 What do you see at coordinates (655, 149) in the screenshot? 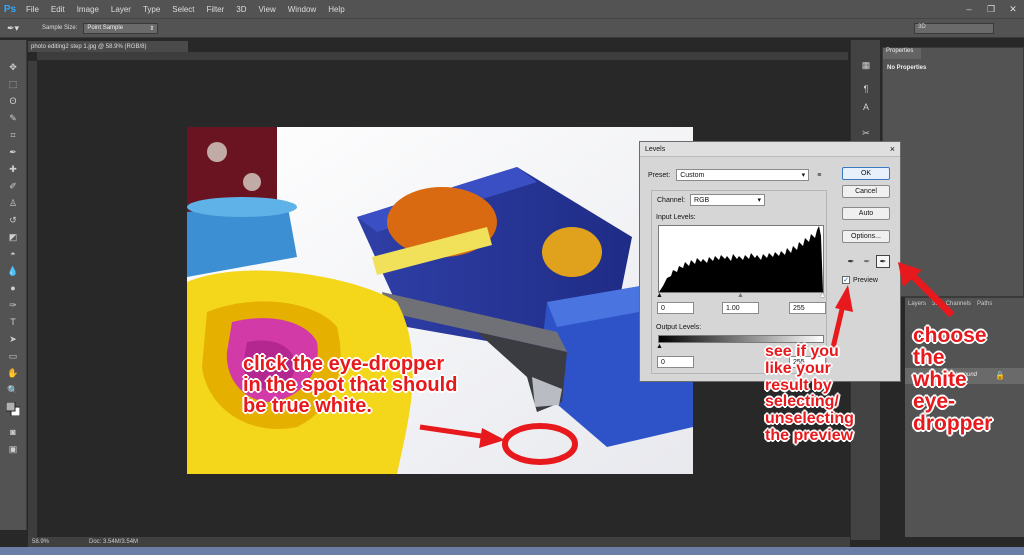
I see `levels-title: Levels` at bounding box center [655, 149].